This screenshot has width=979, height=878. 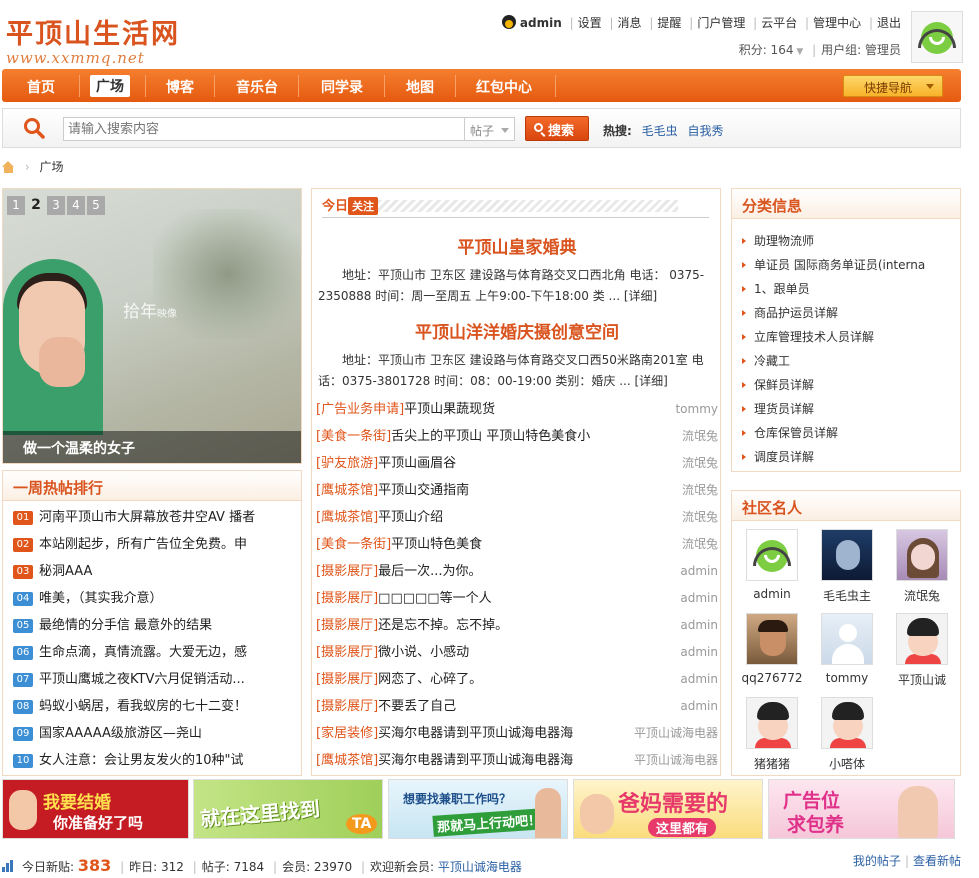 I want to click on thread-title-link: 舌尖上的平顶山 平顶山特色美食小, so click(x=490, y=436).